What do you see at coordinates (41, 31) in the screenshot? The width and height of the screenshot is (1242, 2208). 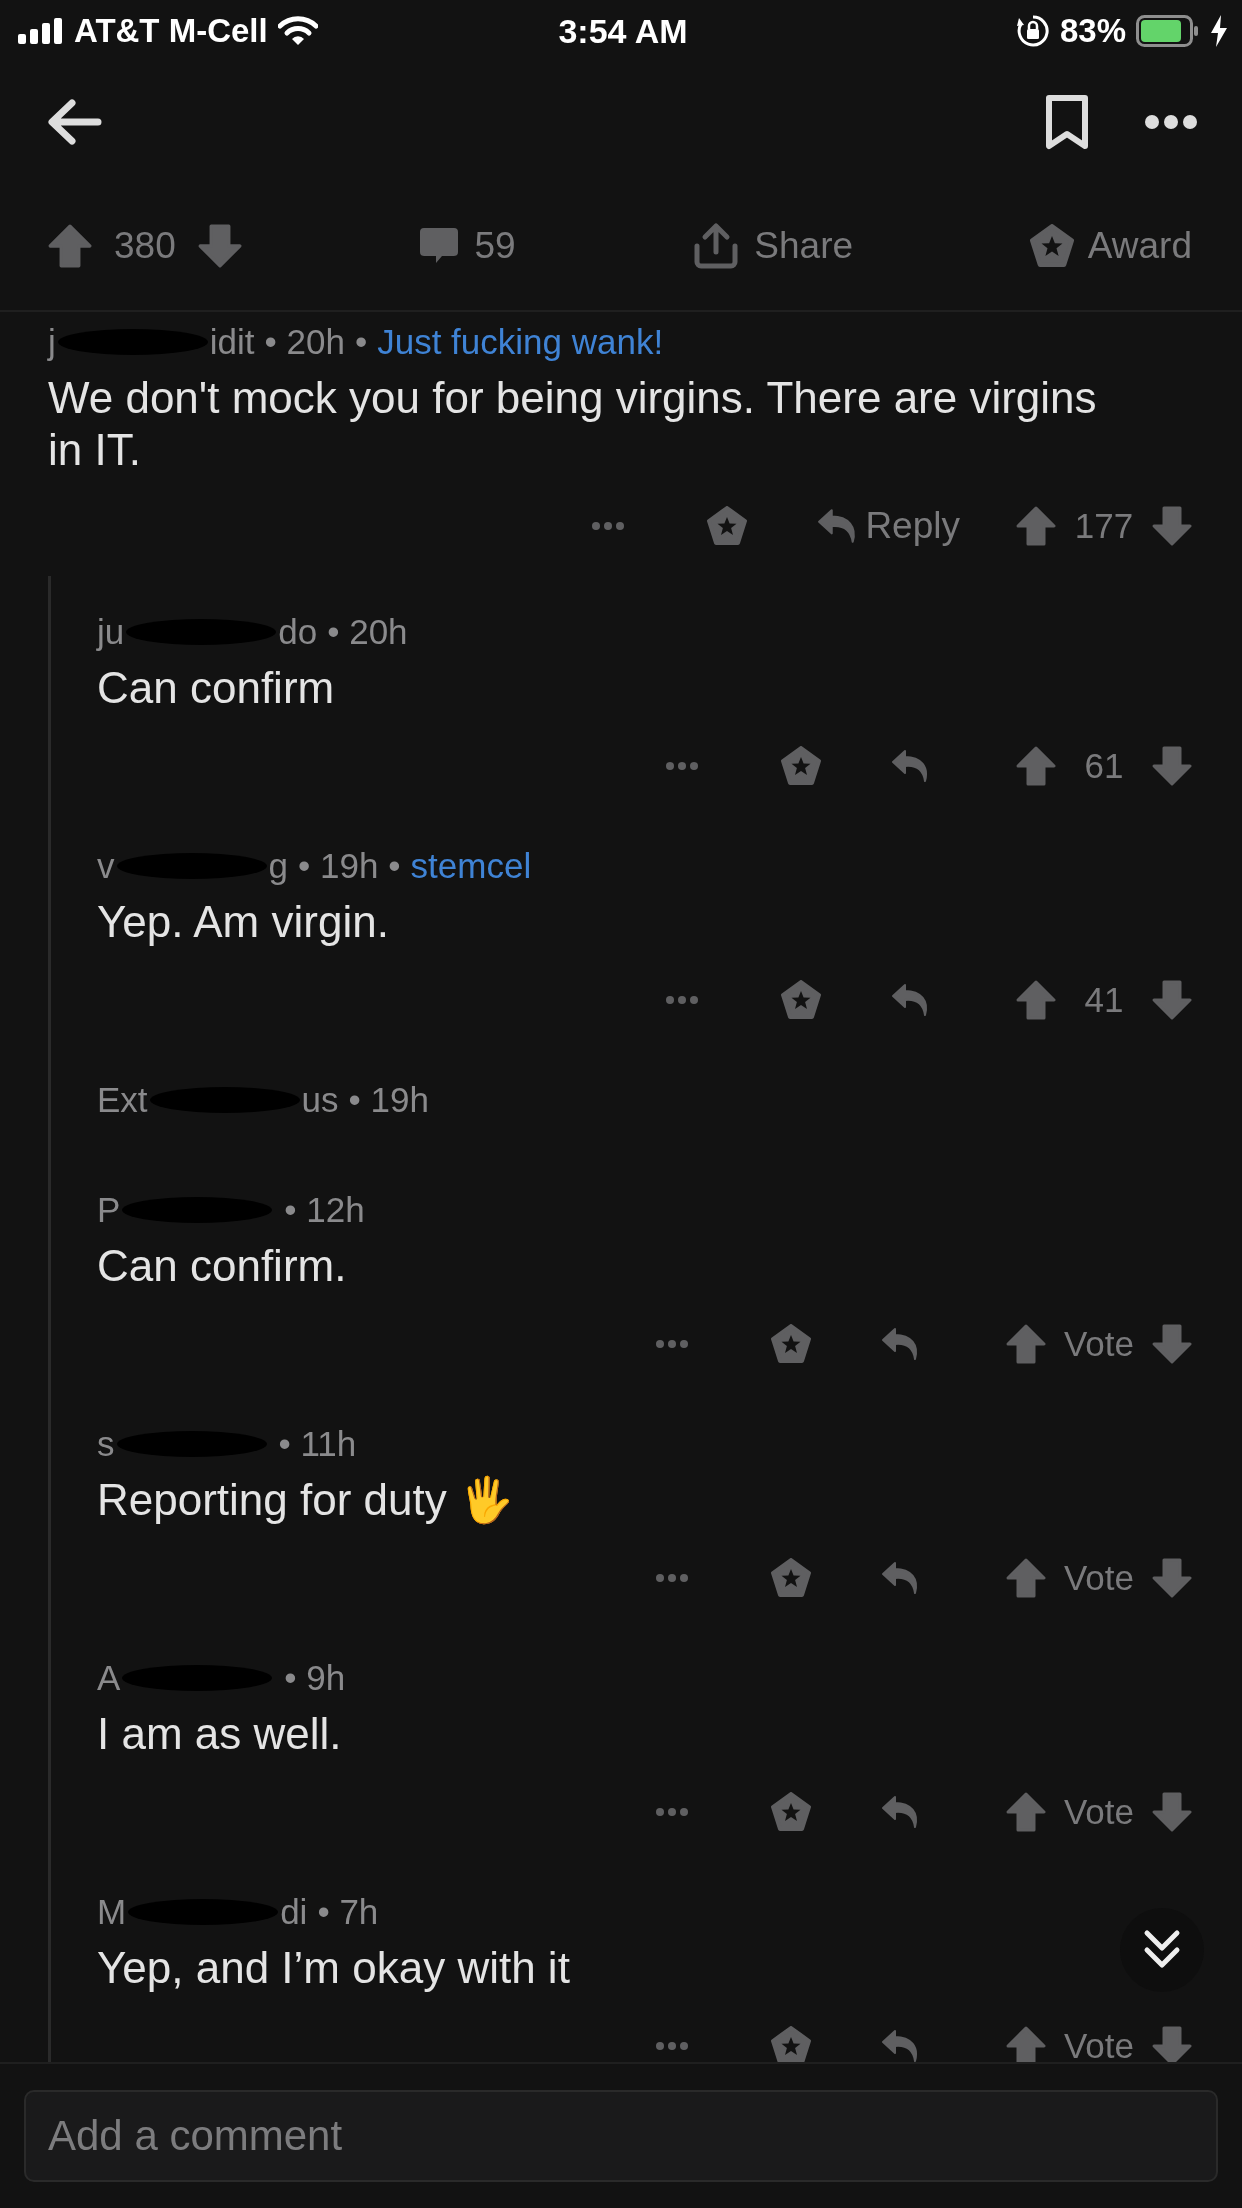 I see `signal-icon` at bounding box center [41, 31].